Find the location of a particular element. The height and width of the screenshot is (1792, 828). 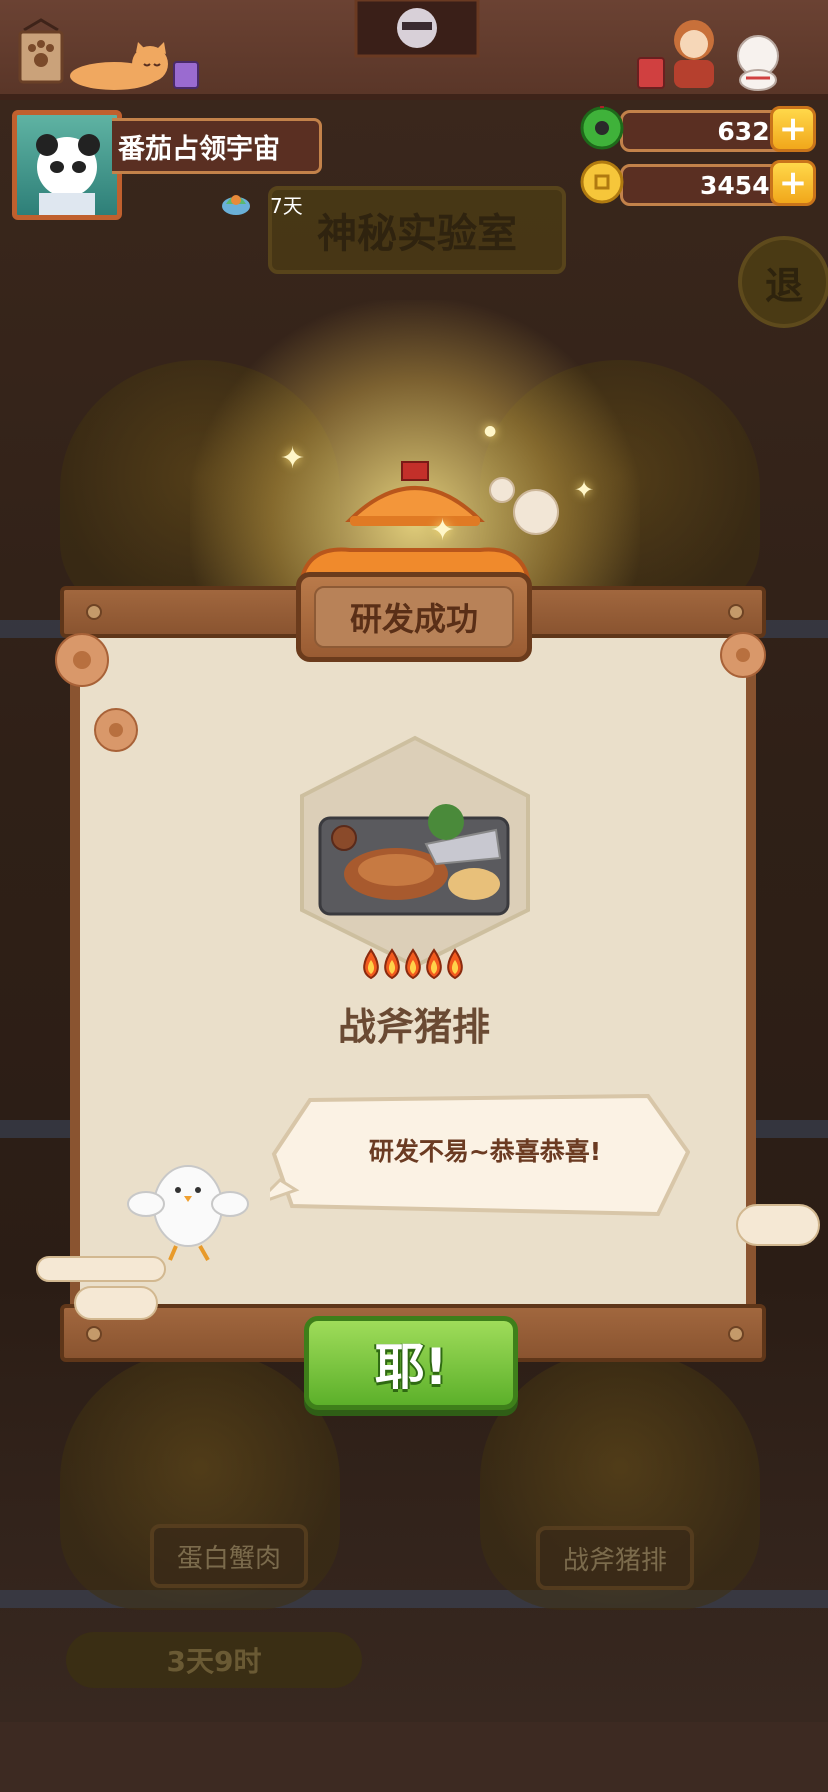

exit-button: 退 is located at coordinates (783, 282).